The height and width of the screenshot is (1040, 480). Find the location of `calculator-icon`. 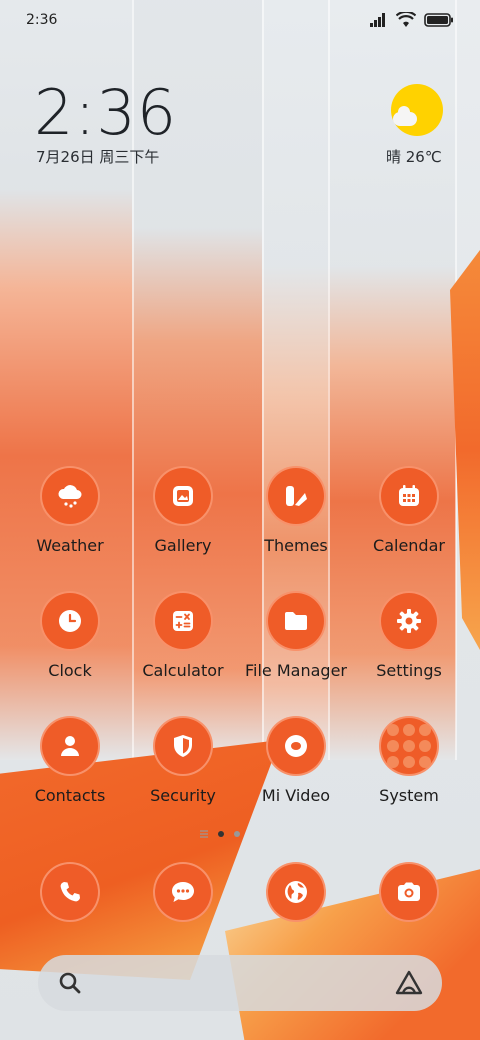

calculator-icon is located at coordinates (183, 621).